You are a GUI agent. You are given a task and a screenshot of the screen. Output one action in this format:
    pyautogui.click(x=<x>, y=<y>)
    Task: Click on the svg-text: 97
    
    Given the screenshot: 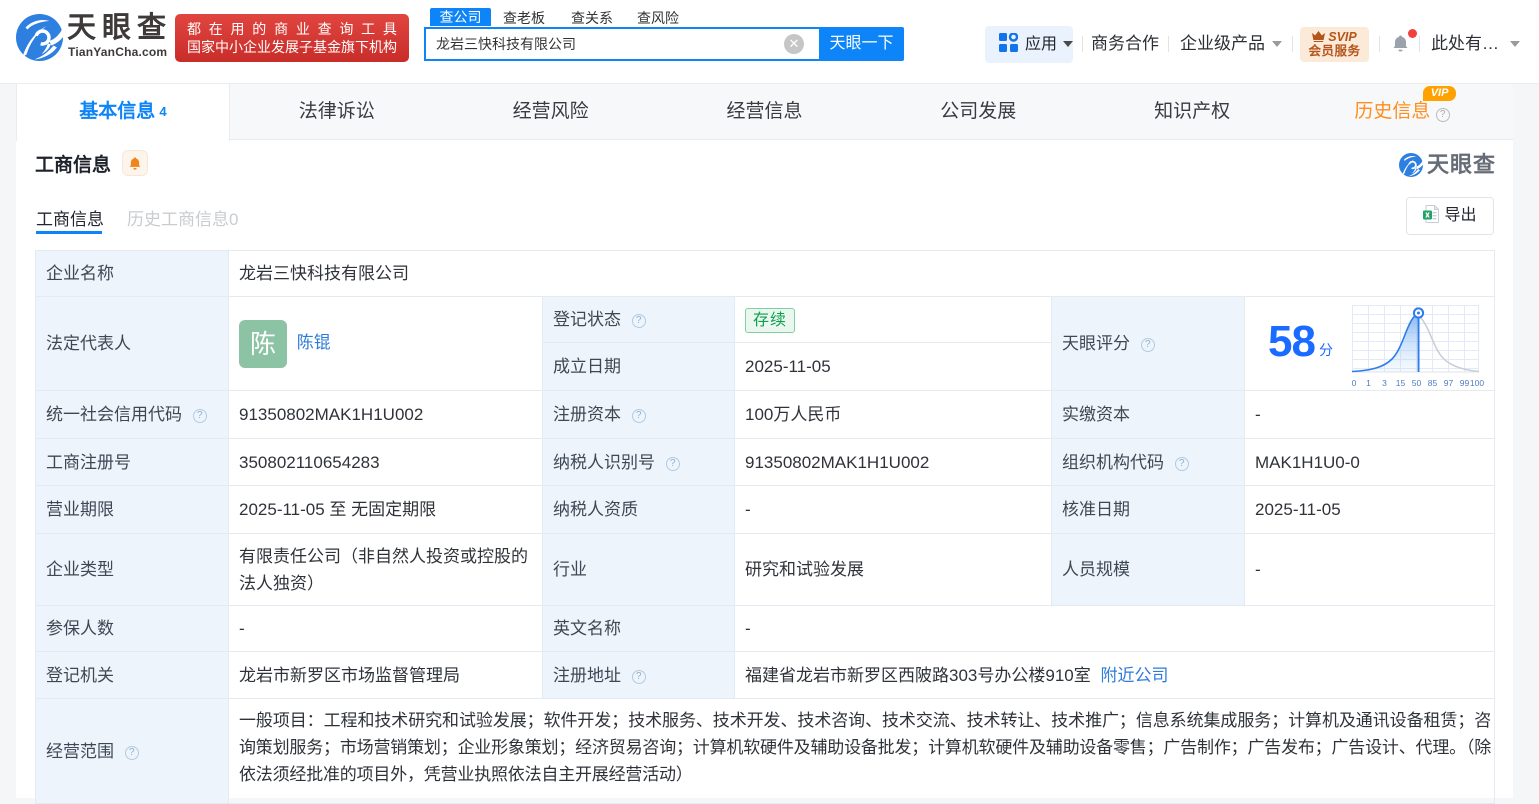 What is the action you would take?
    pyautogui.click(x=1449, y=383)
    